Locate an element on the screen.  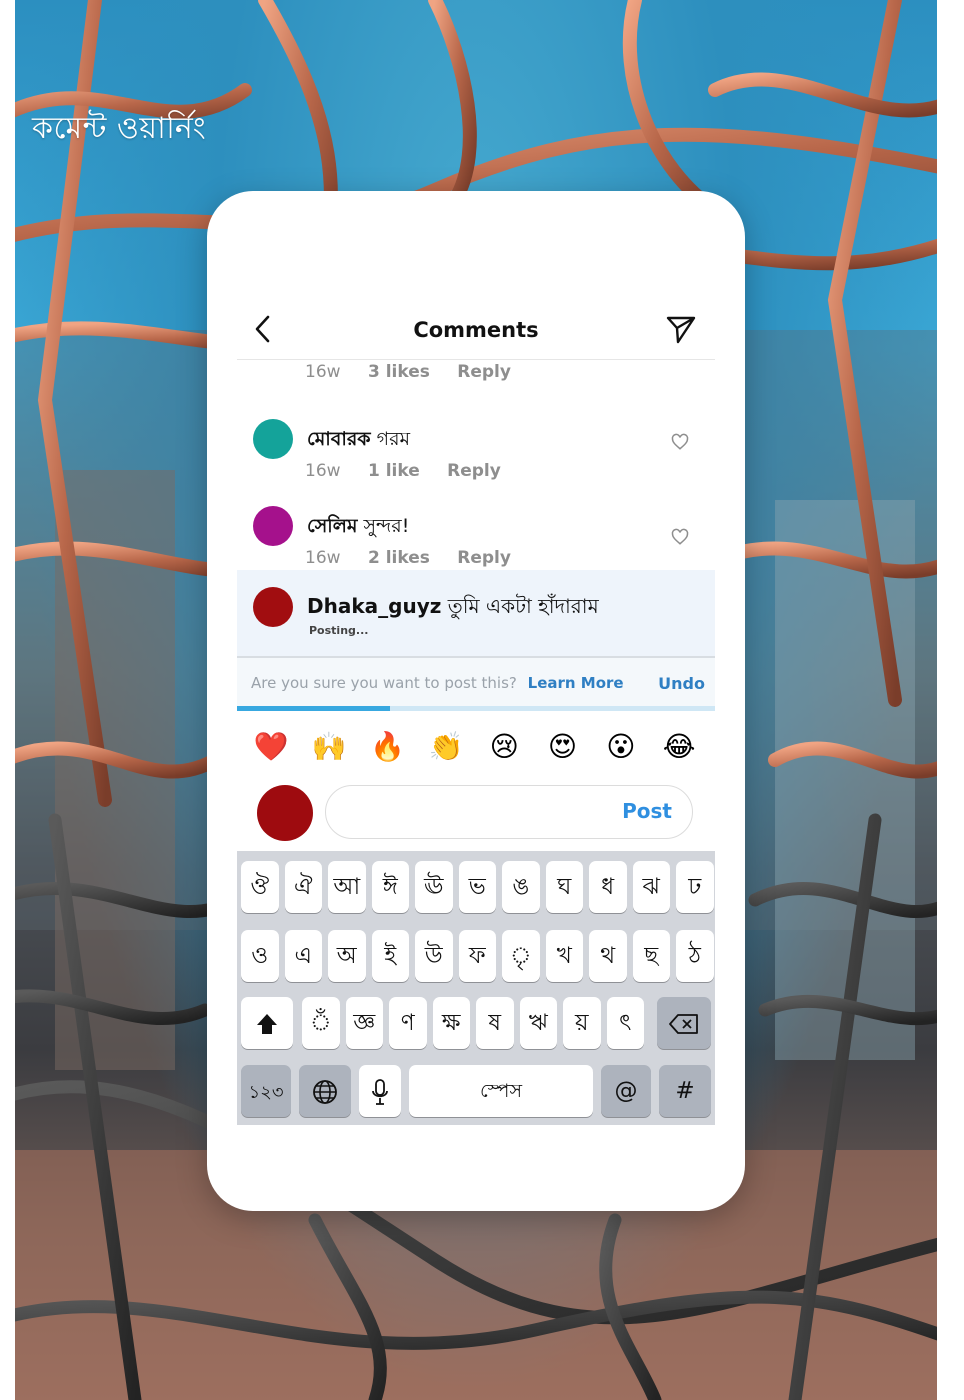
space-key: স্পেস is located at coordinates (501, 1091).